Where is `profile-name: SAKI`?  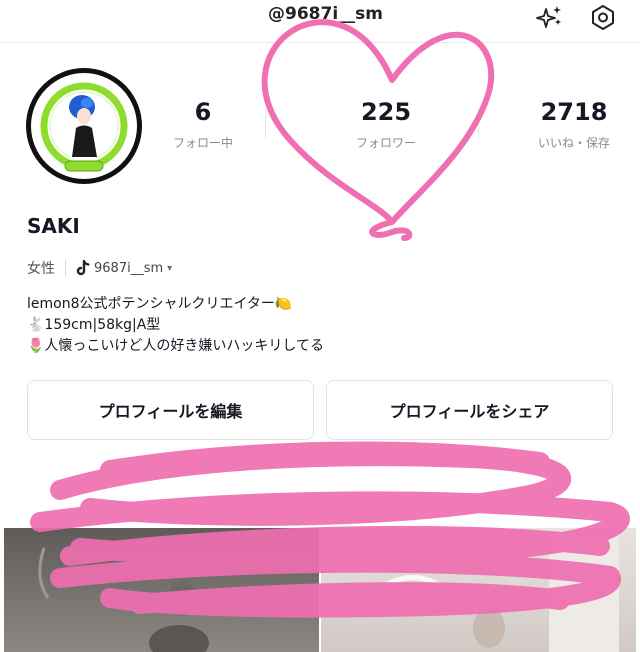
profile-name: SAKI is located at coordinates (53, 226).